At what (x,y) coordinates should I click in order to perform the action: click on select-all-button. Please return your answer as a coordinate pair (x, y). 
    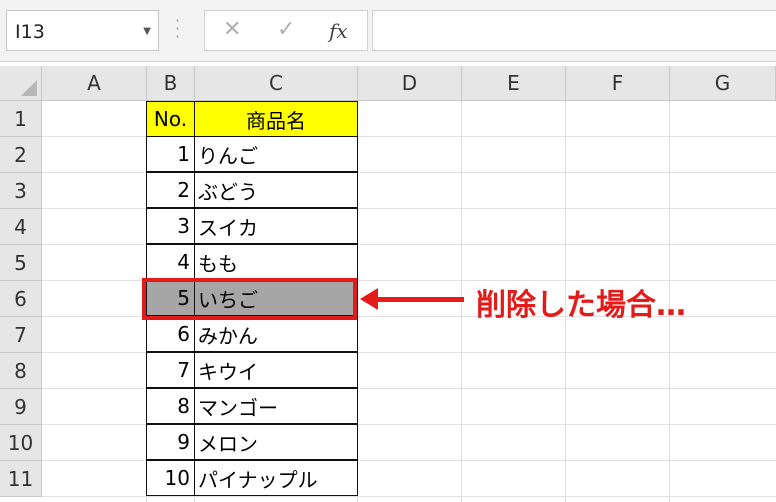
    Looking at the image, I should click on (21, 83).